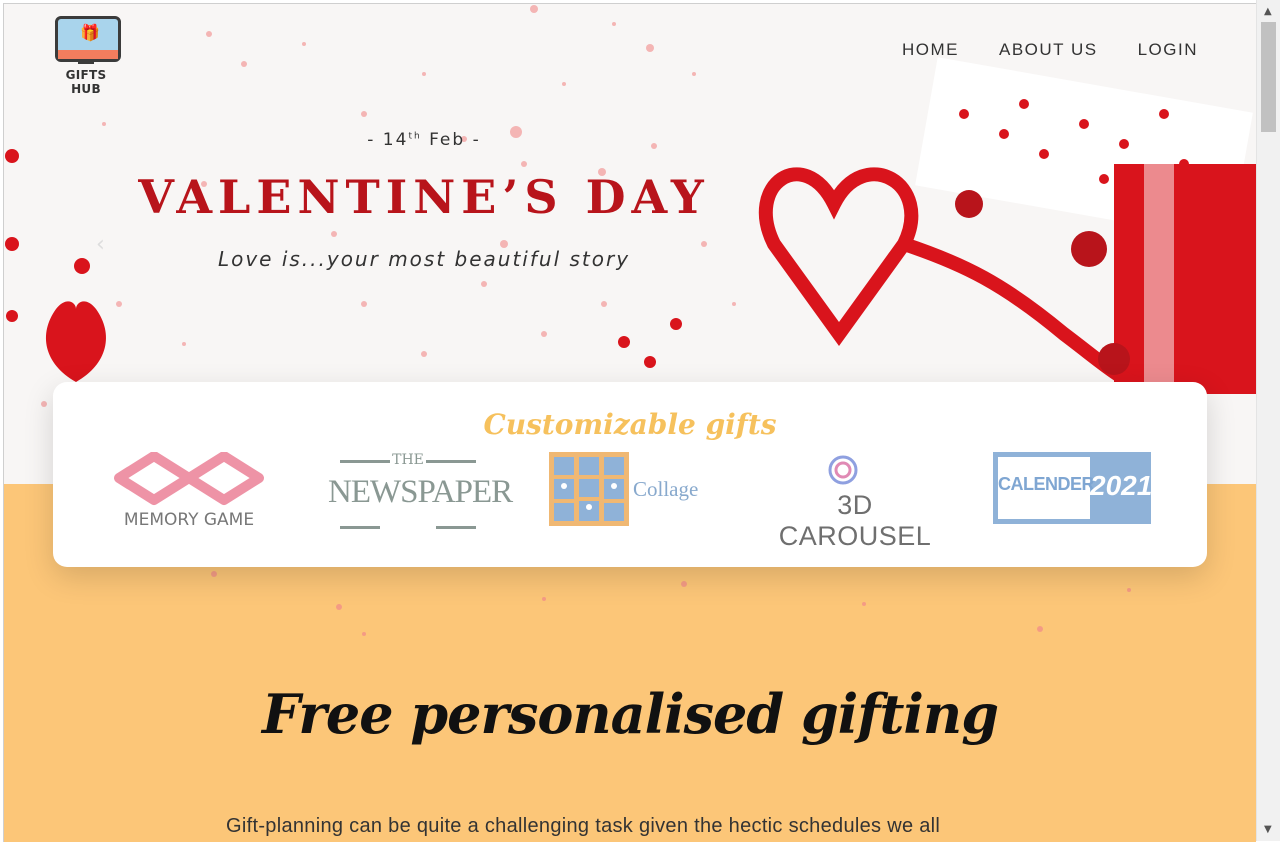  I want to click on main-nav: HOME ABOUT US LOGIN, so click(1050, 50).